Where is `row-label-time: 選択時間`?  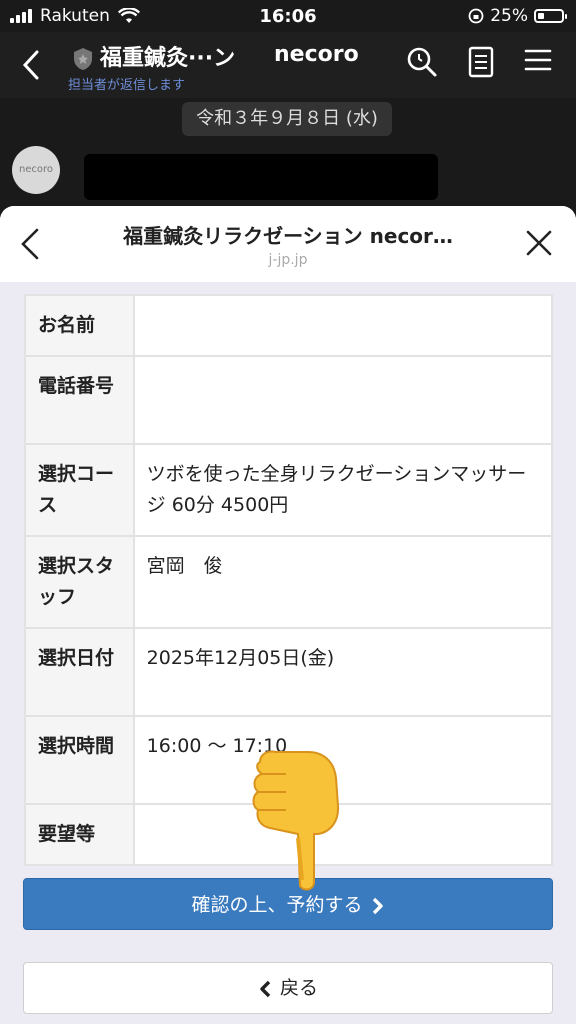 row-label-time: 選択時間 is located at coordinates (79, 760).